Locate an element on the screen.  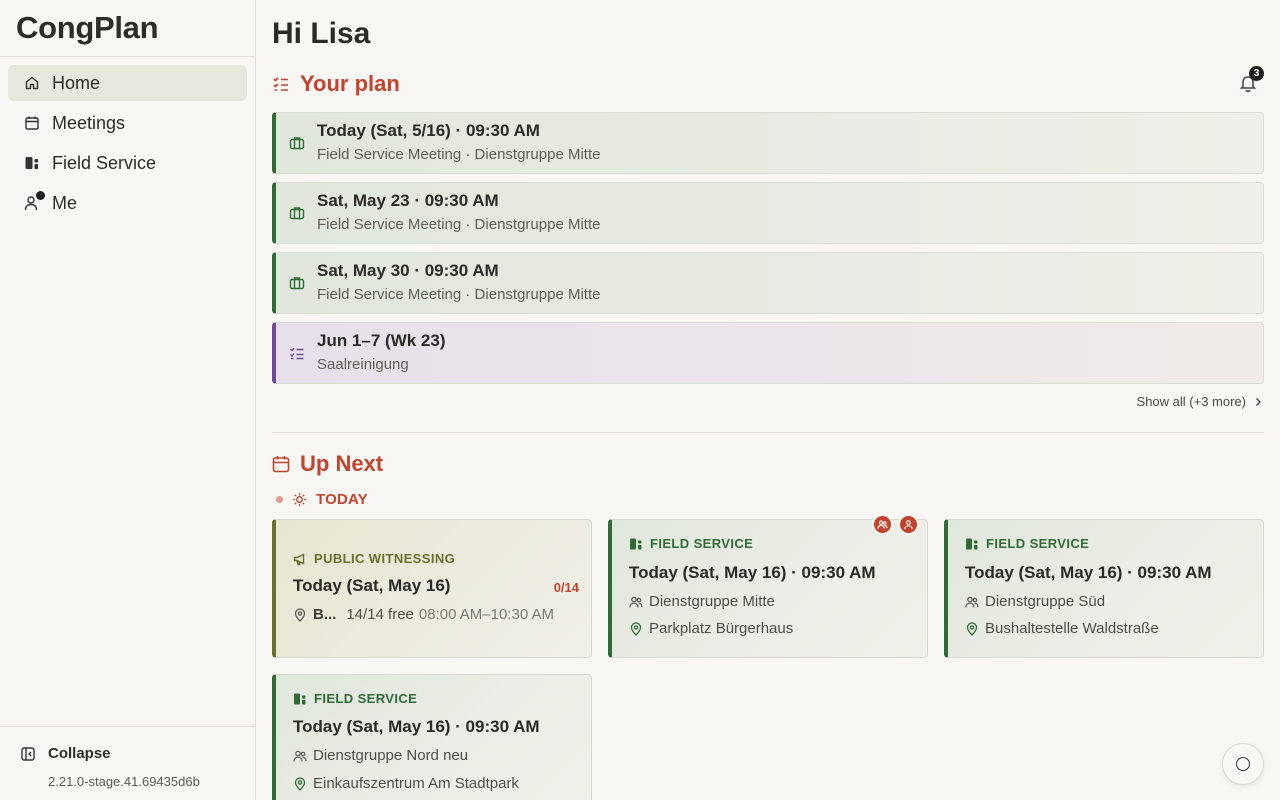
card-group-line: Dienstgruppe Nord neu is located at coordinates (380, 755).